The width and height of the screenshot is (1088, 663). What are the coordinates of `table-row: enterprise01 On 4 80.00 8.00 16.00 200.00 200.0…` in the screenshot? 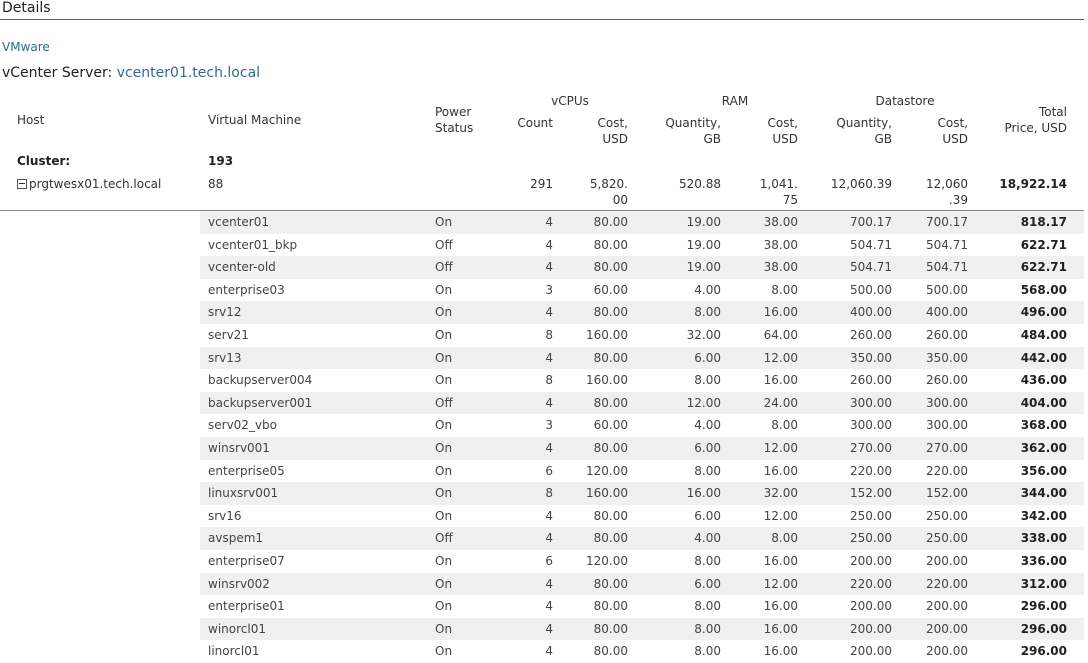 It's located at (542, 606).